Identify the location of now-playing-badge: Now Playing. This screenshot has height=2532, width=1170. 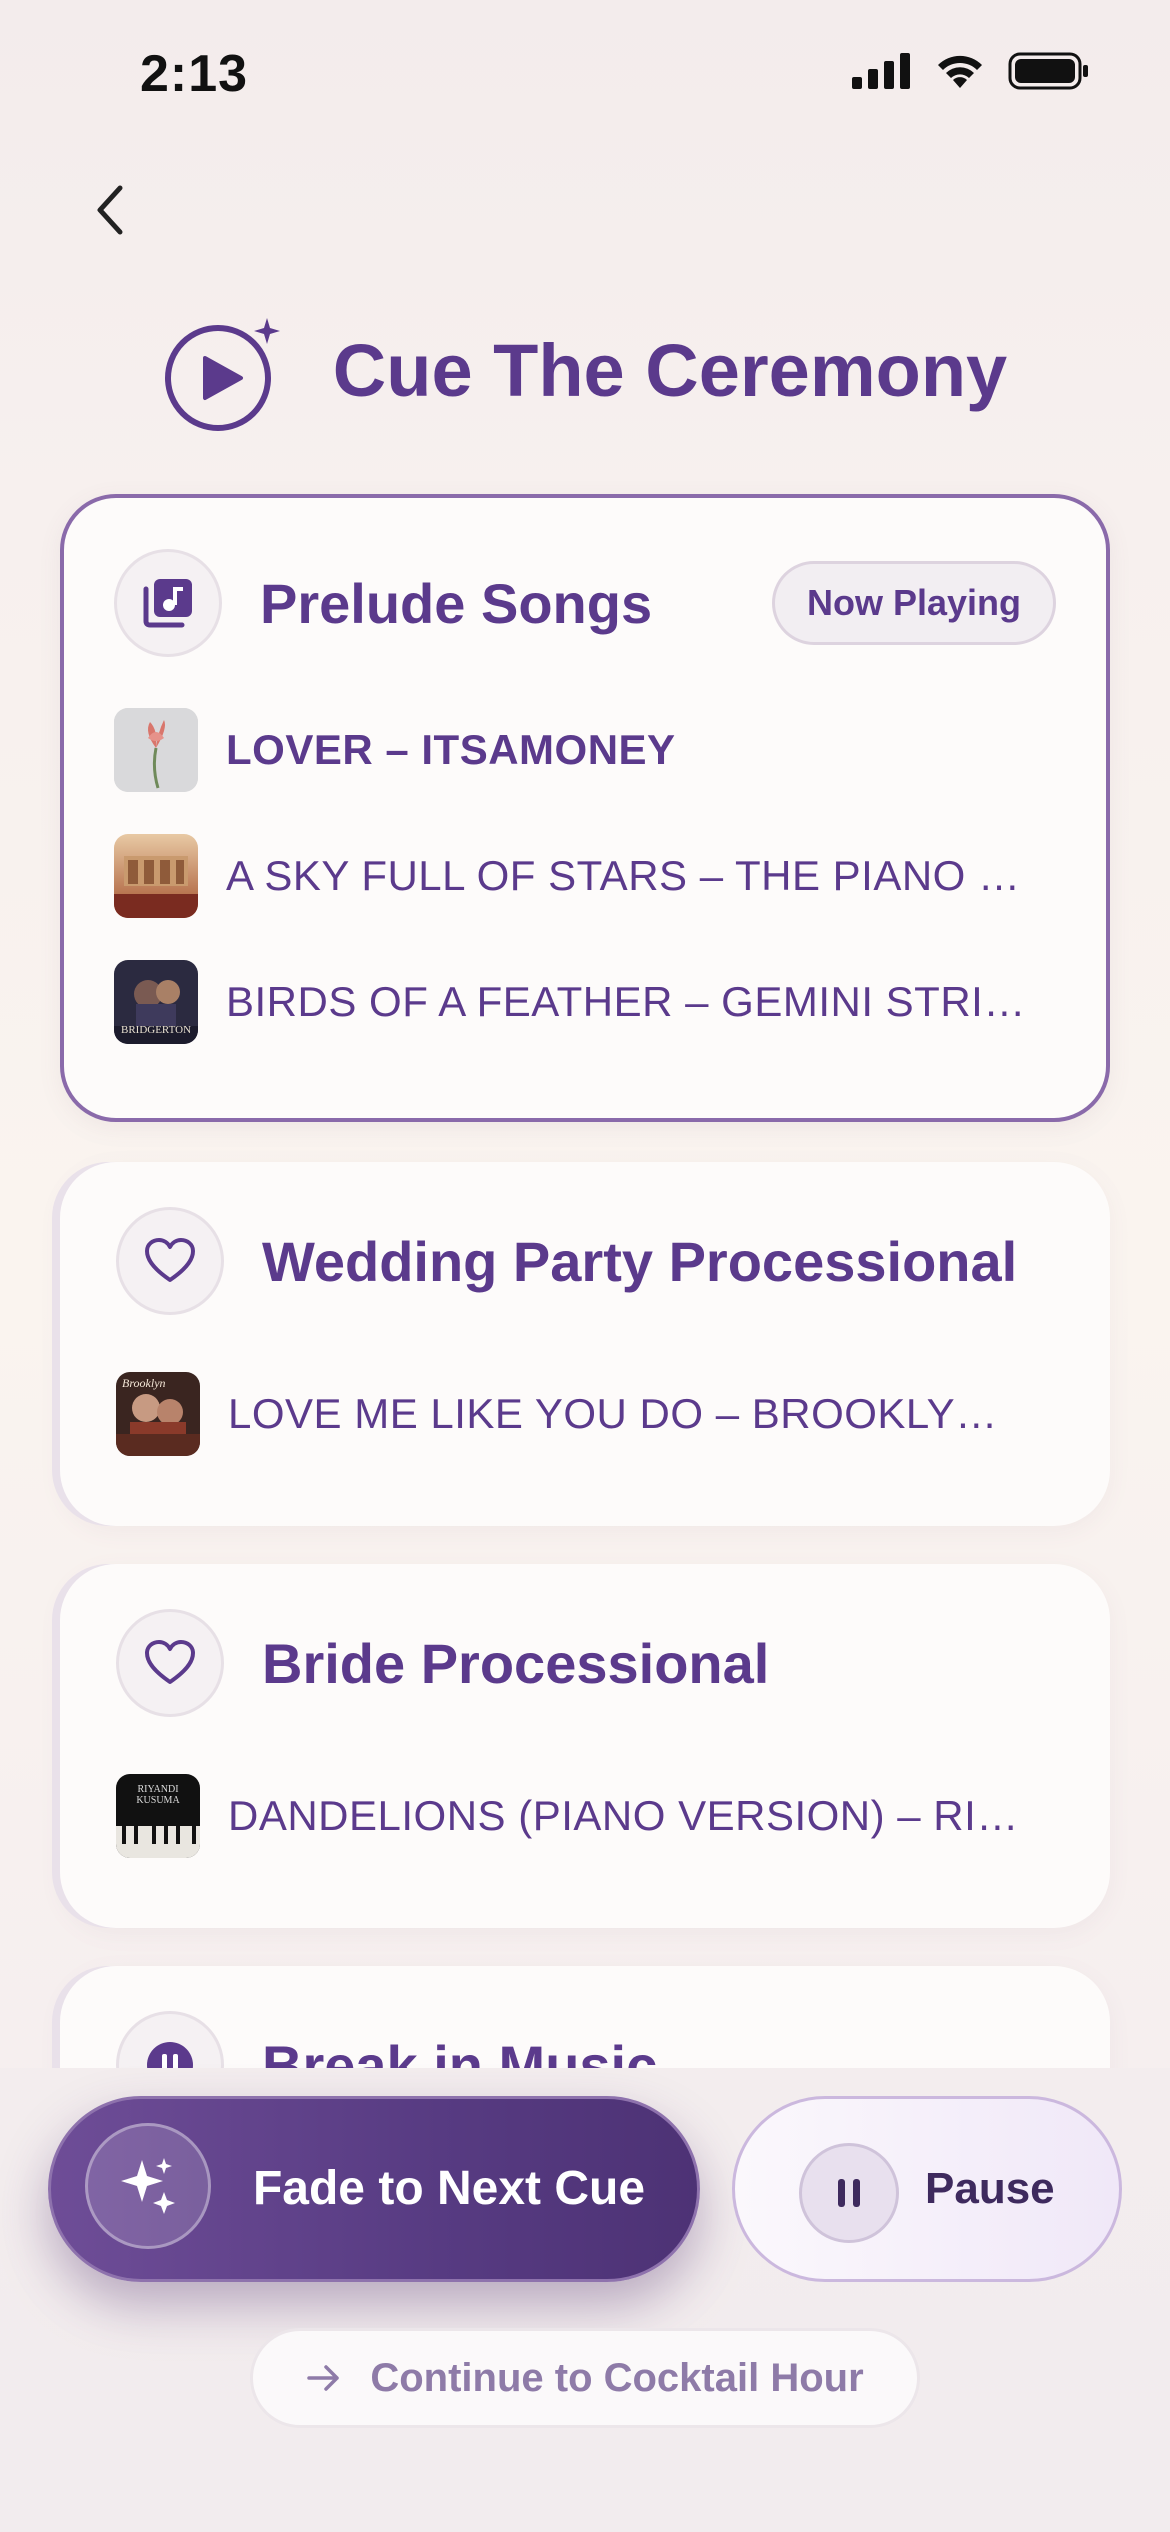
(913, 603).